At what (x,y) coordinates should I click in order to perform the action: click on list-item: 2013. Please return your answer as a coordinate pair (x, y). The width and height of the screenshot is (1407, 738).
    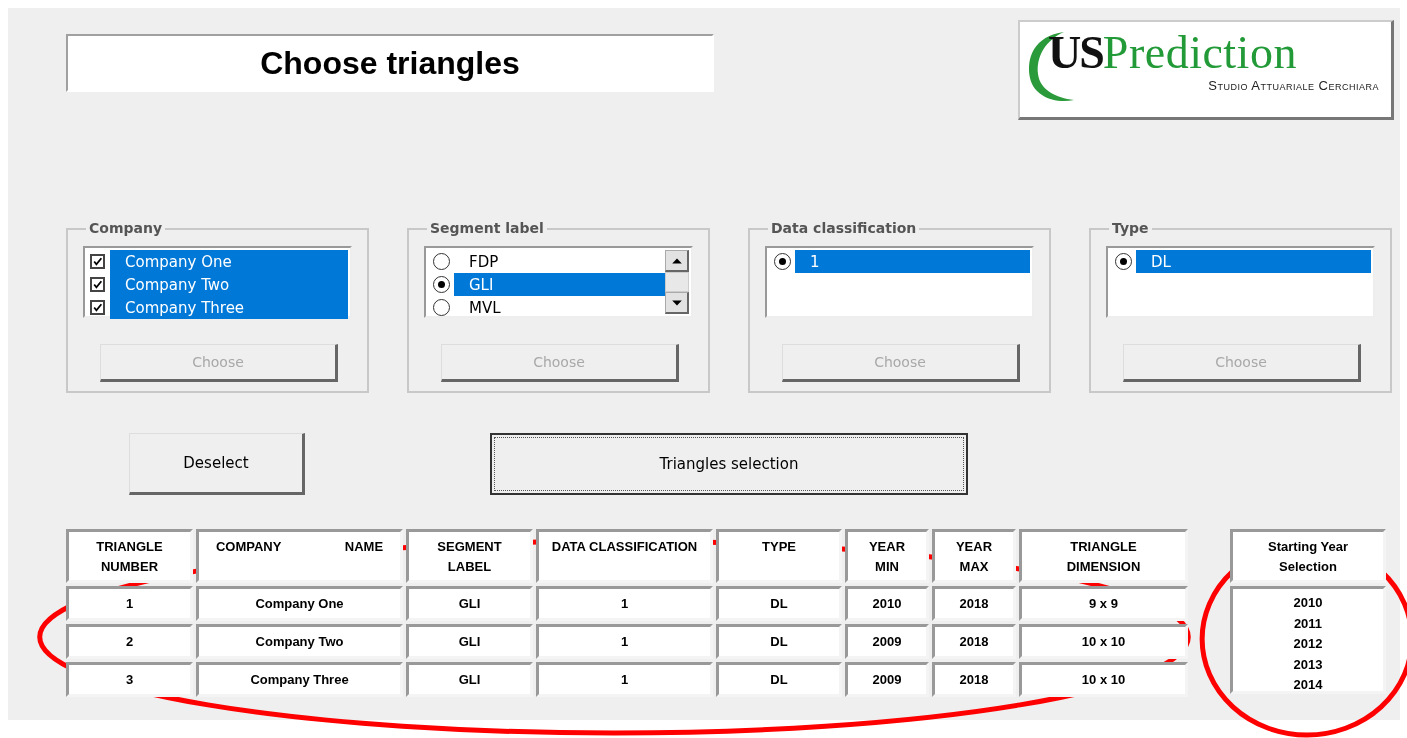
    Looking at the image, I should click on (1308, 664).